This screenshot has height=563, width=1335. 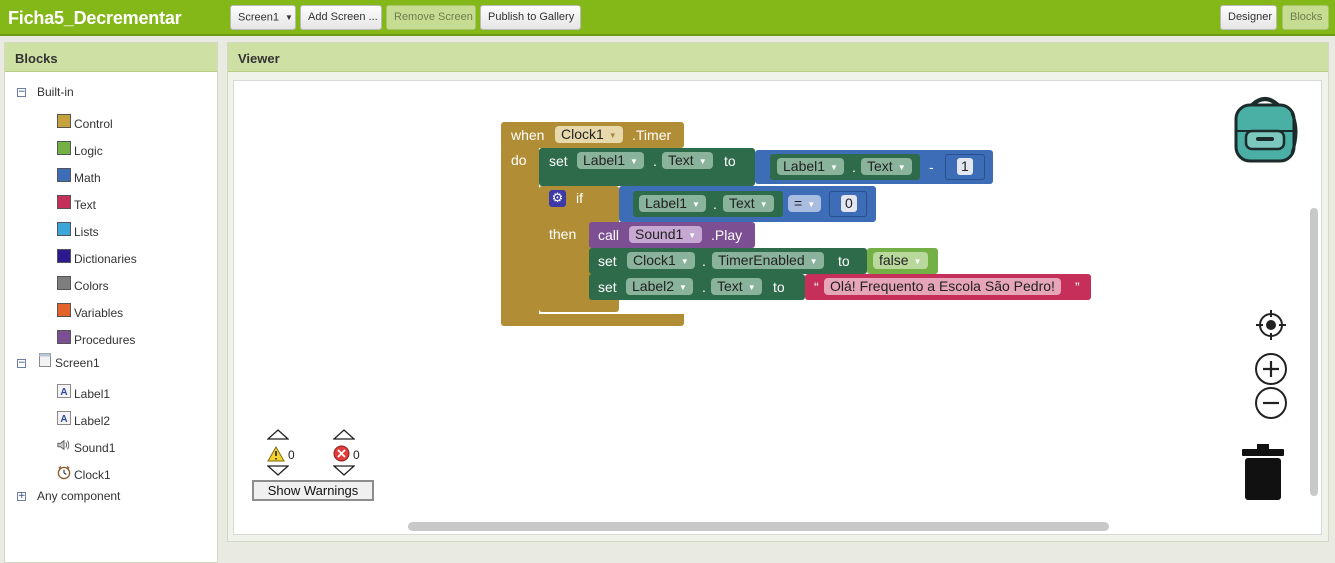 I want to click on clock-icon, so click(x=64, y=472).